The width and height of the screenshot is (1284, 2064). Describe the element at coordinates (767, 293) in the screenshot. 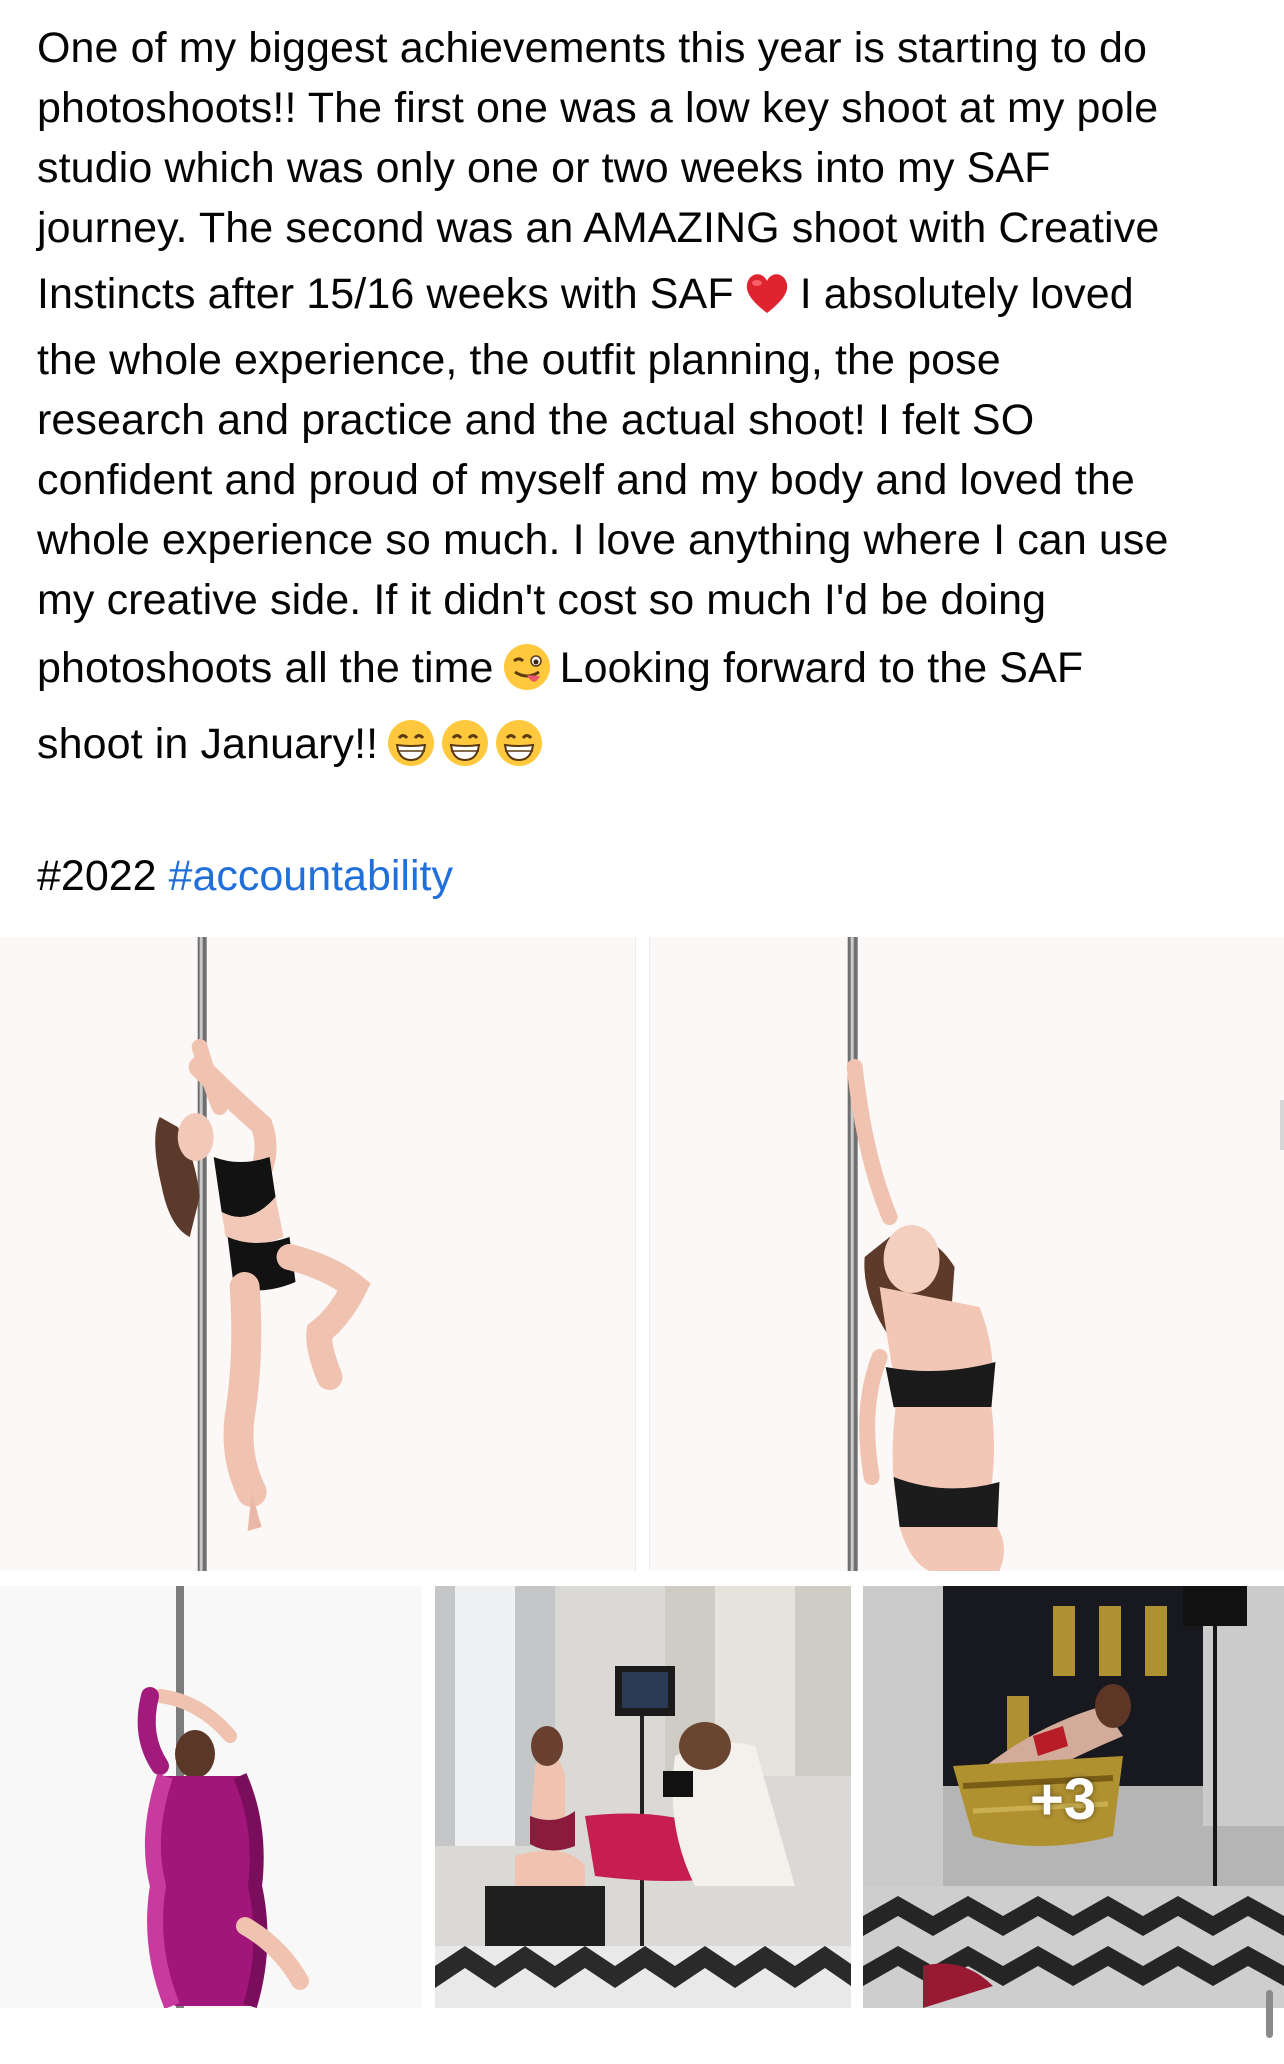

I see `red-heart-icon` at that location.